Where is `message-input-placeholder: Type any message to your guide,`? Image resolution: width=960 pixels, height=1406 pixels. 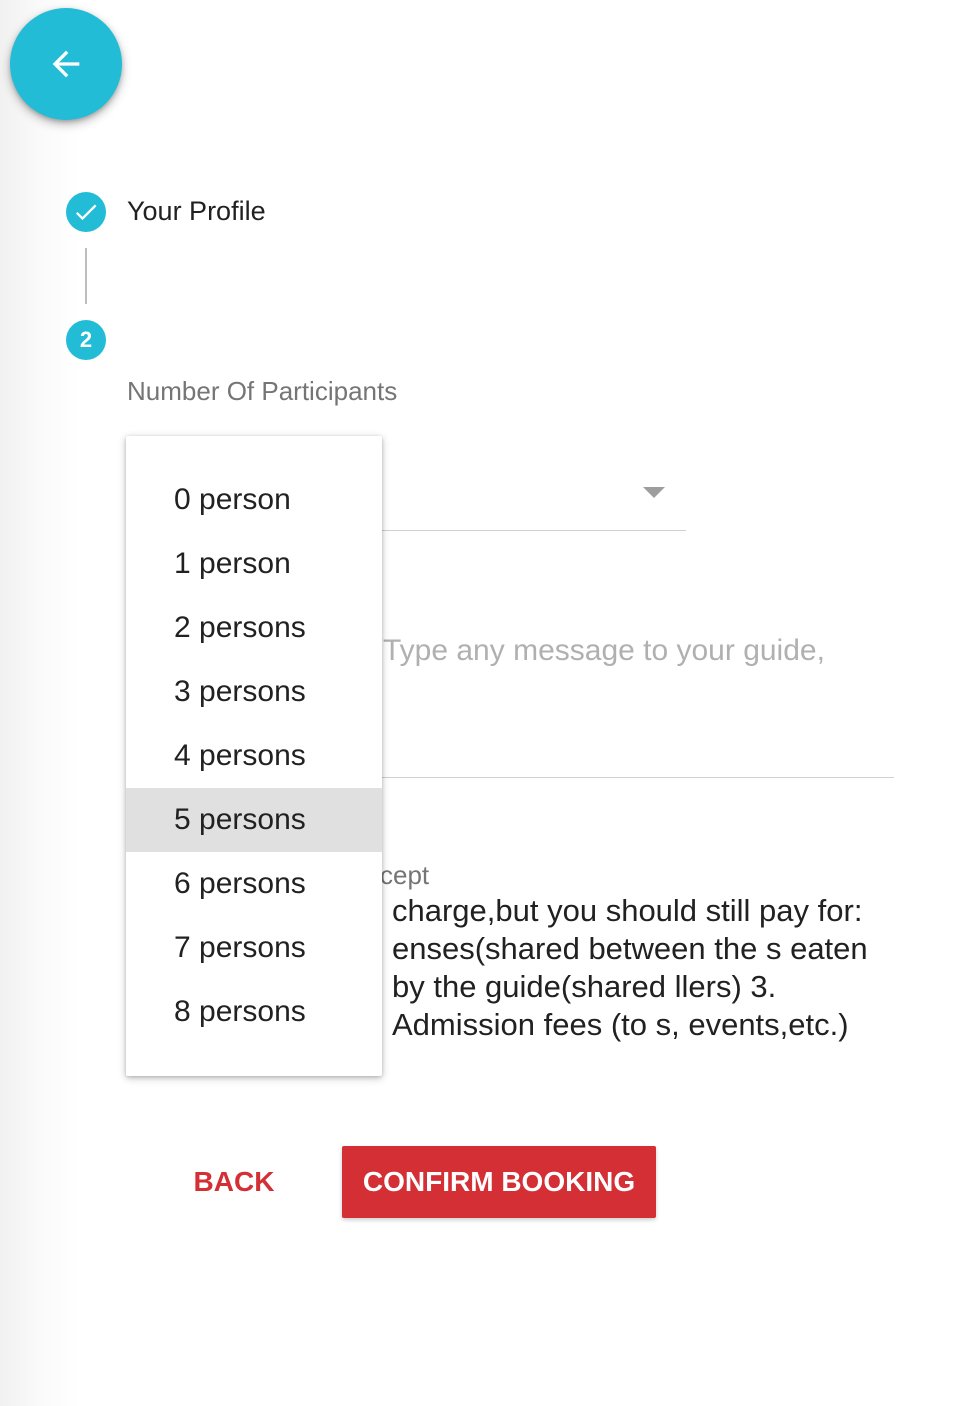 message-input-placeholder: Type any message to your guide, is located at coordinates (604, 651).